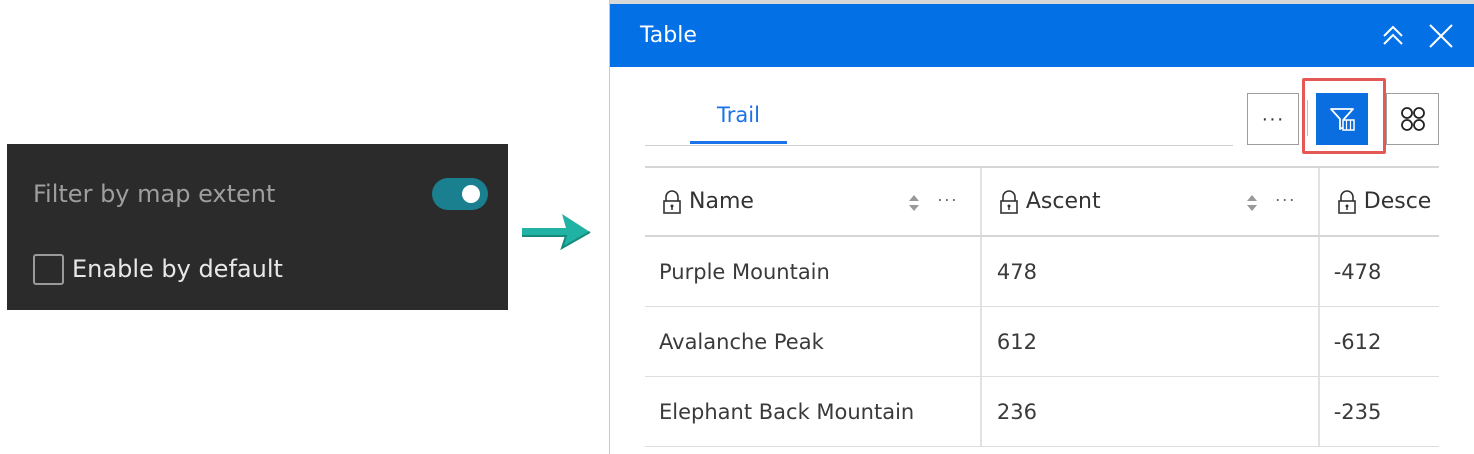  What do you see at coordinates (813, 341) in the screenshot?
I see `cell-name: Avalanche Peak` at bounding box center [813, 341].